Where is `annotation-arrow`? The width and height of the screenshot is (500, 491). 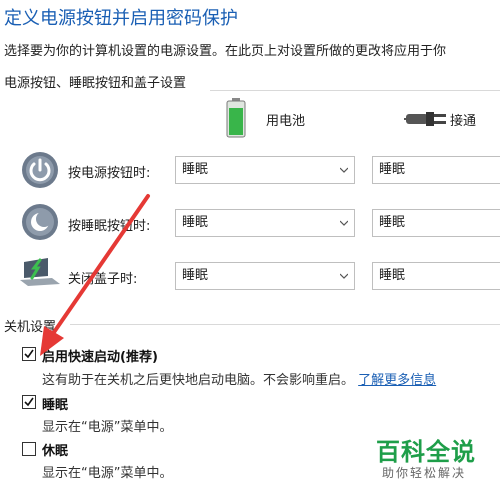 annotation-arrow is located at coordinates (95, 275).